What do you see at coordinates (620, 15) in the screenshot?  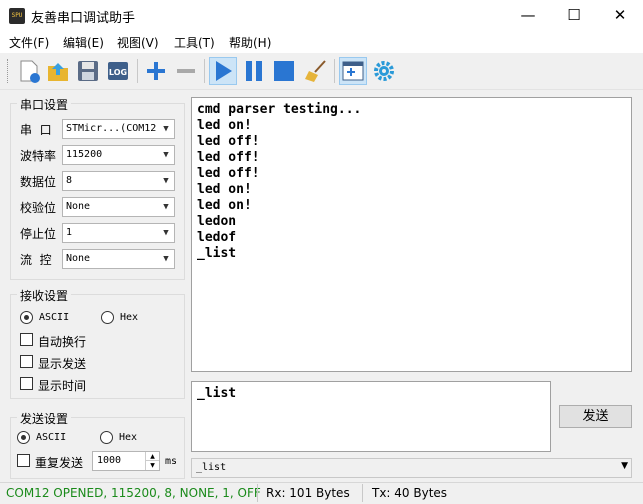 I see `close-button: ✕` at bounding box center [620, 15].